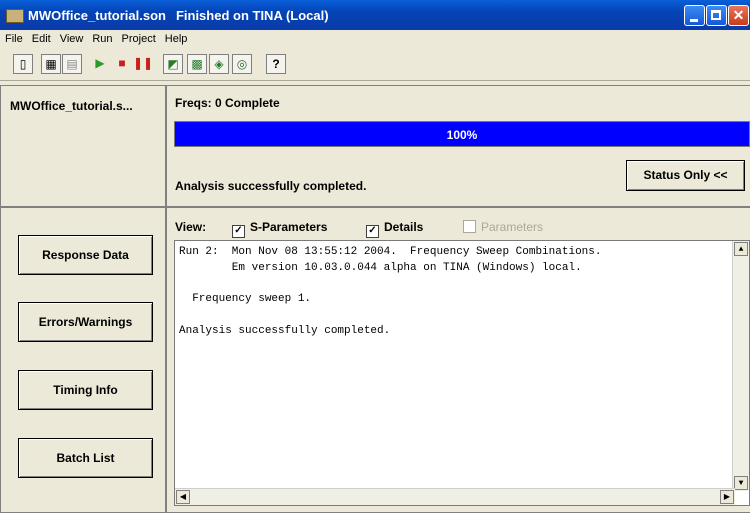  I want to click on errors-warnings-label: Errors/Warnings, so click(85, 322).